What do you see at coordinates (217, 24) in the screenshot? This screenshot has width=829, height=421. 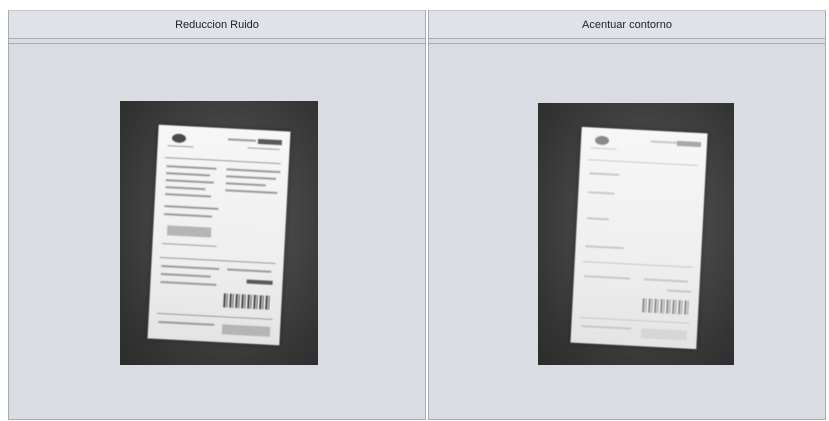 I see `panel-title: Reduccion Ruido` at bounding box center [217, 24].